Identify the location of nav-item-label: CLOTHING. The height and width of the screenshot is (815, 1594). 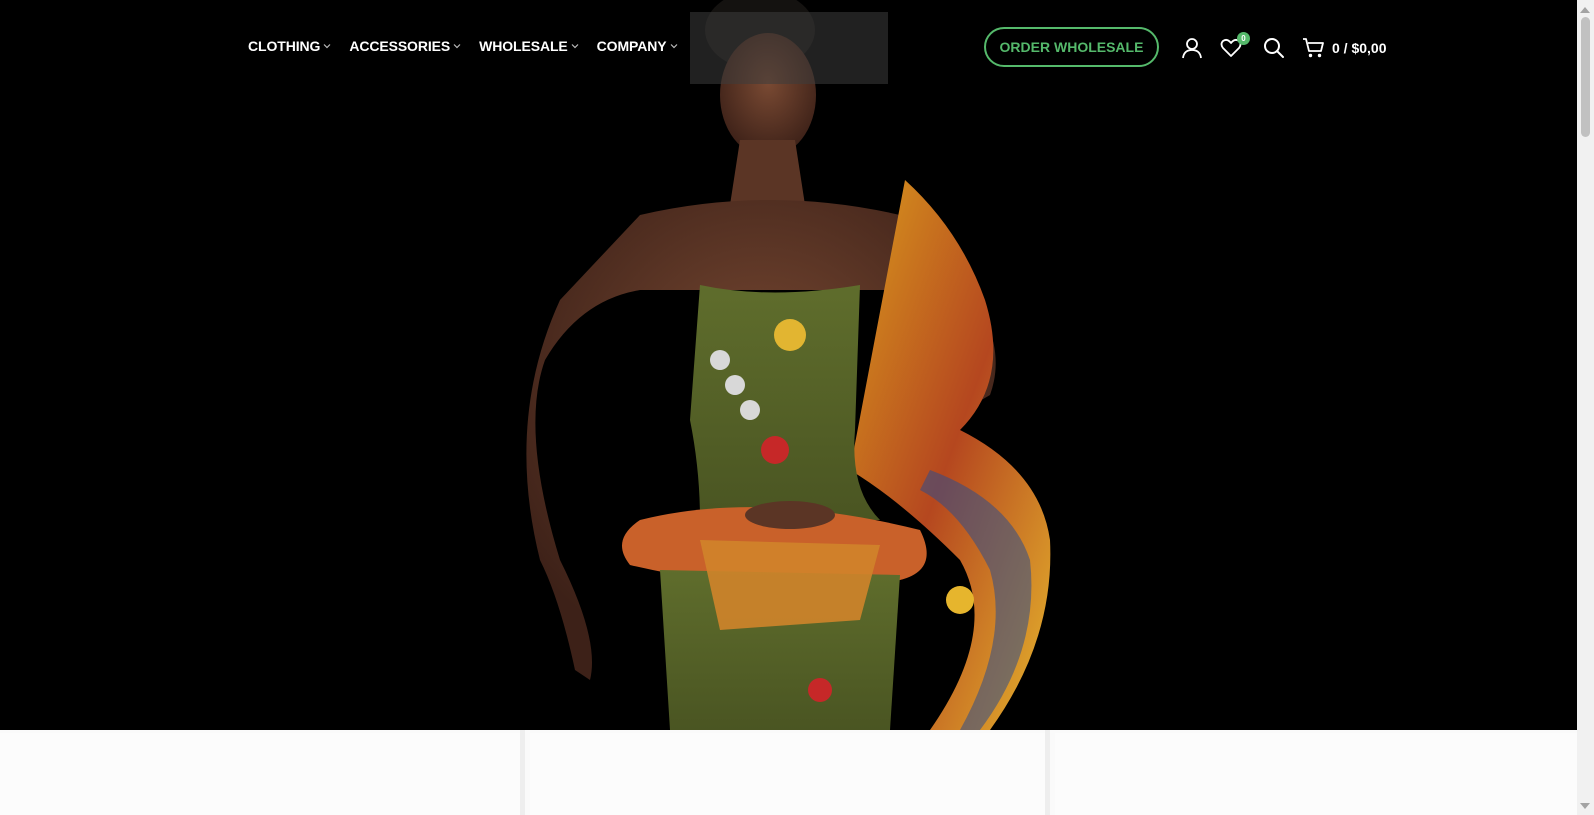
(284, 46).